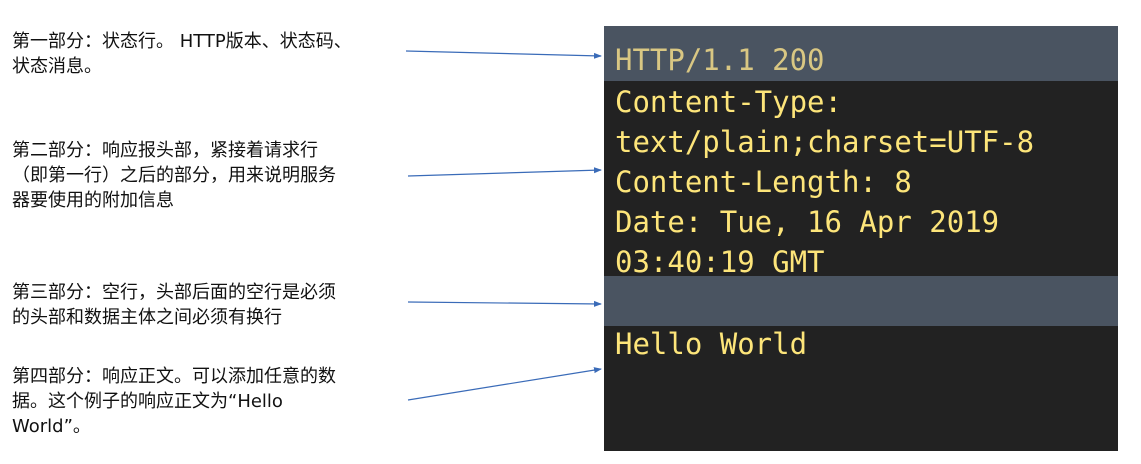 This screenshot has width=1141, height=464. What do you see at coordinates (504, 172) in the screenshot?
I see `arrow-response-headers` at bounding box center [504, 172].